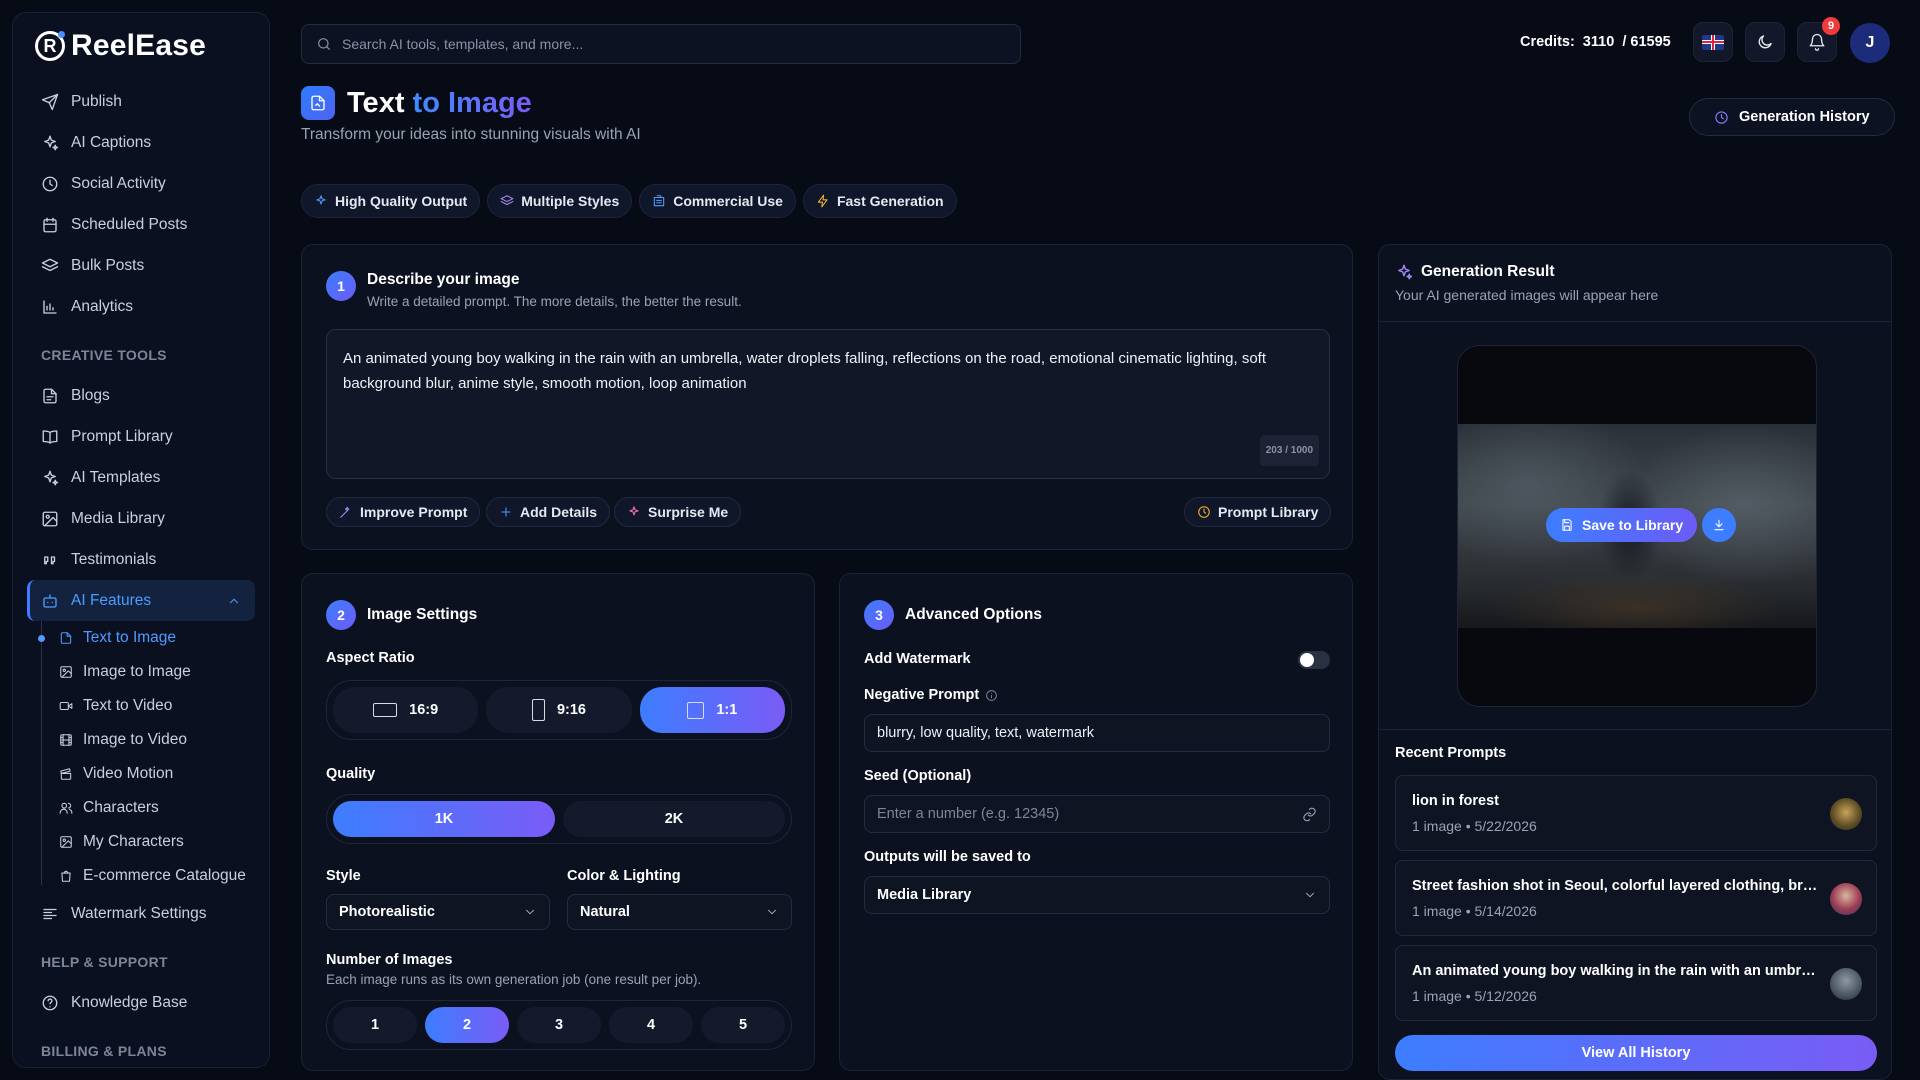 The height and width of the screenshot is (1080, 1920). I want to click on generated-image-preview: Save to Library, so click(1637, 526).